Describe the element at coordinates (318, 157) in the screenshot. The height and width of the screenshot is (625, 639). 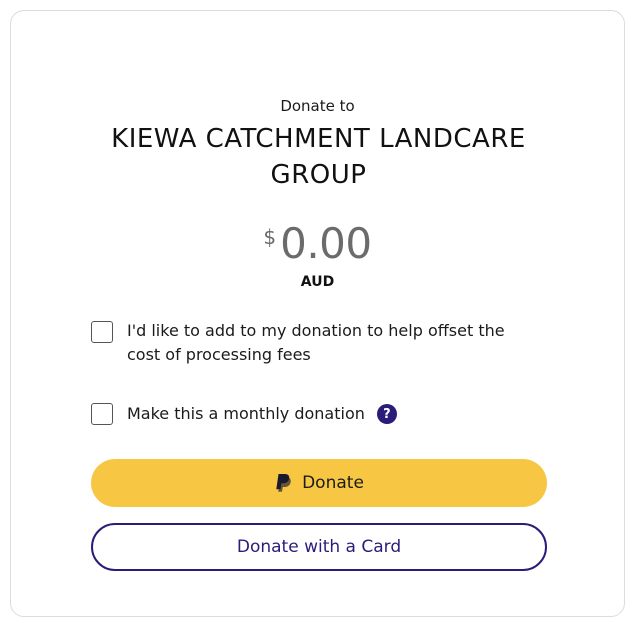
I see `organization-name: KIEWA CATCHMENT LANDCARE GROUP` at that location.